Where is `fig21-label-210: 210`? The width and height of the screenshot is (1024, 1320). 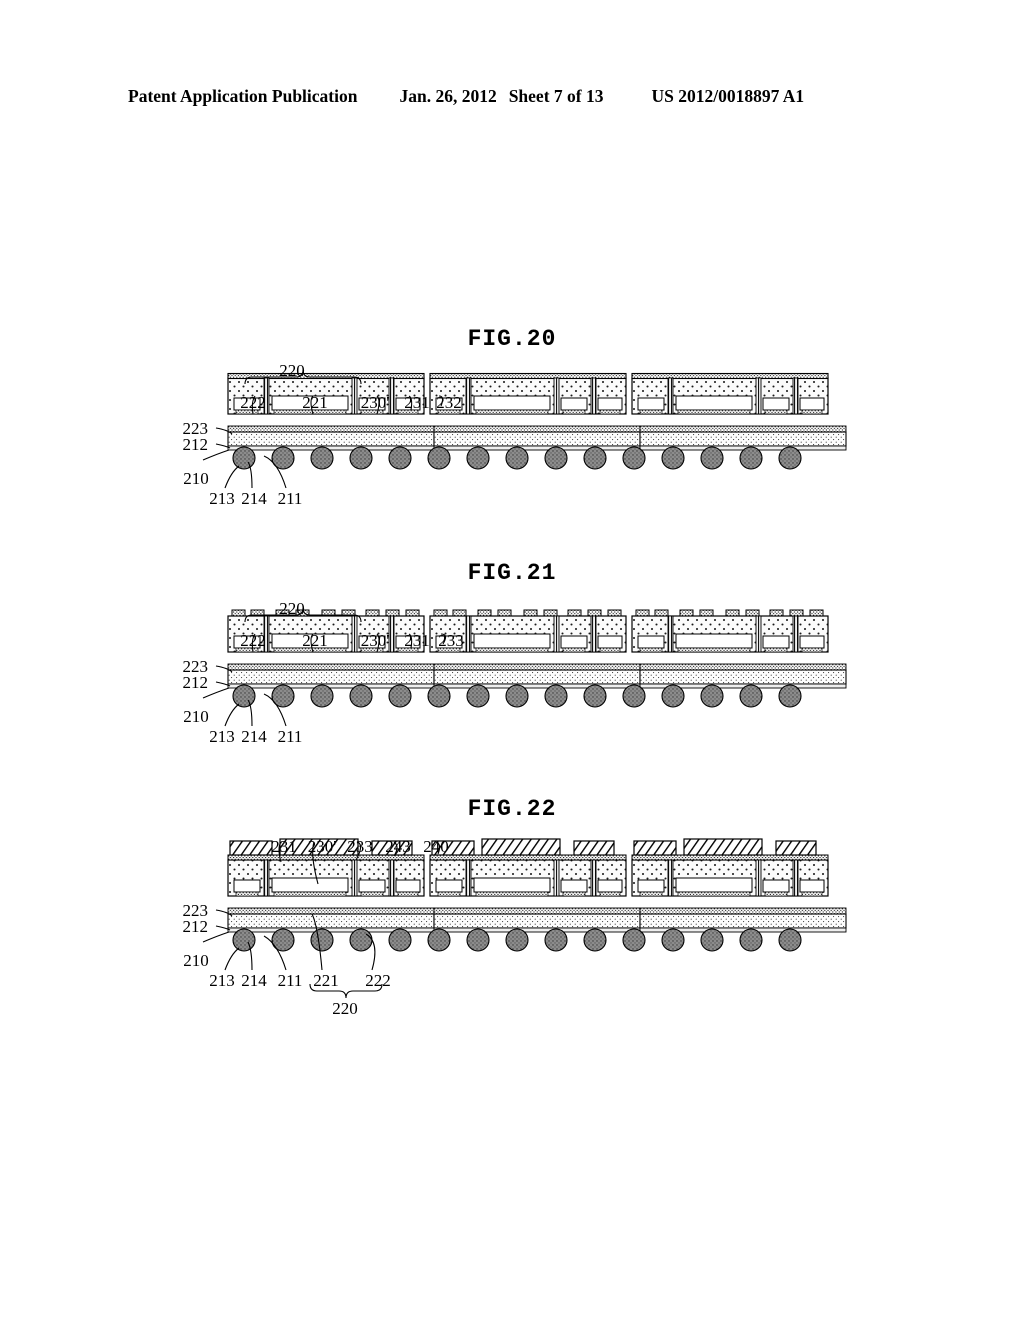 fig21-label-210: 210 is located at coordinates (196, 716).